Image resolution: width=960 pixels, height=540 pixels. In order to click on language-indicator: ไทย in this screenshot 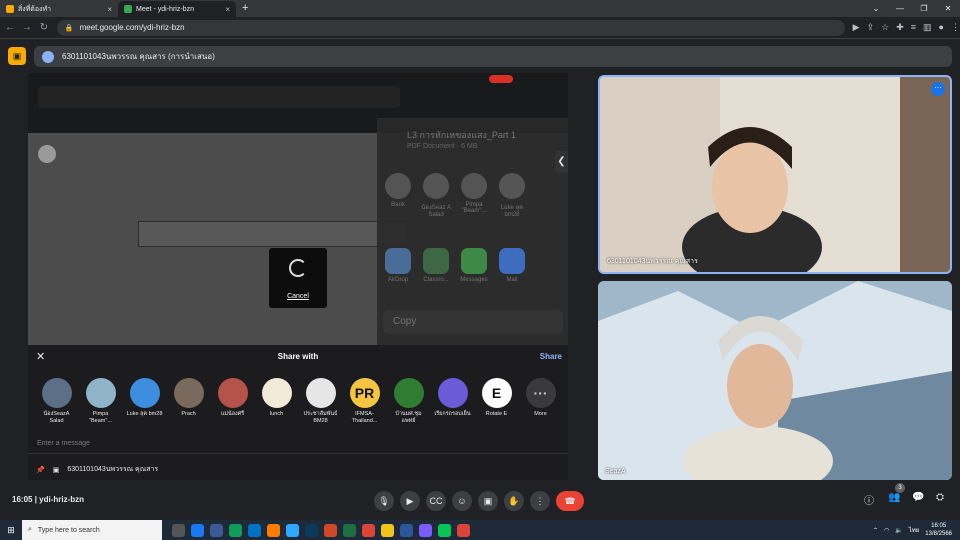, I will do `click(914, 530)`.